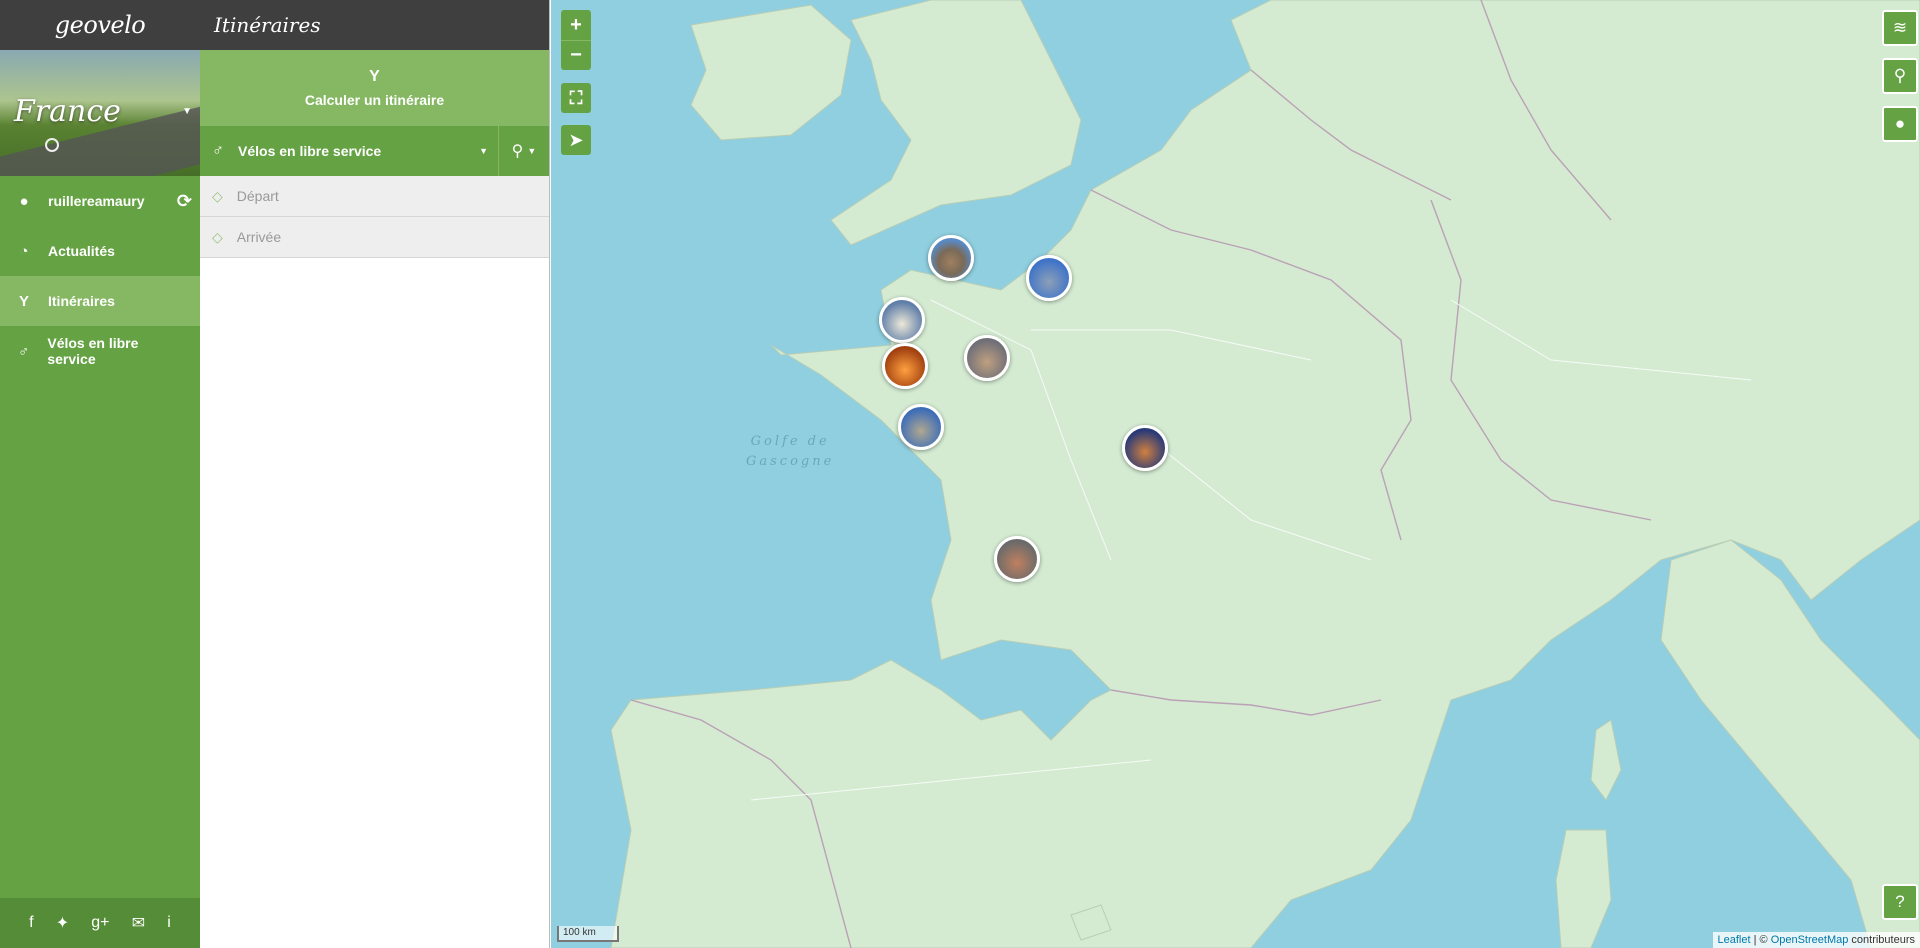 The image size is (1920, 948). I want to click on zoom-control: + −, so click(576, 40).